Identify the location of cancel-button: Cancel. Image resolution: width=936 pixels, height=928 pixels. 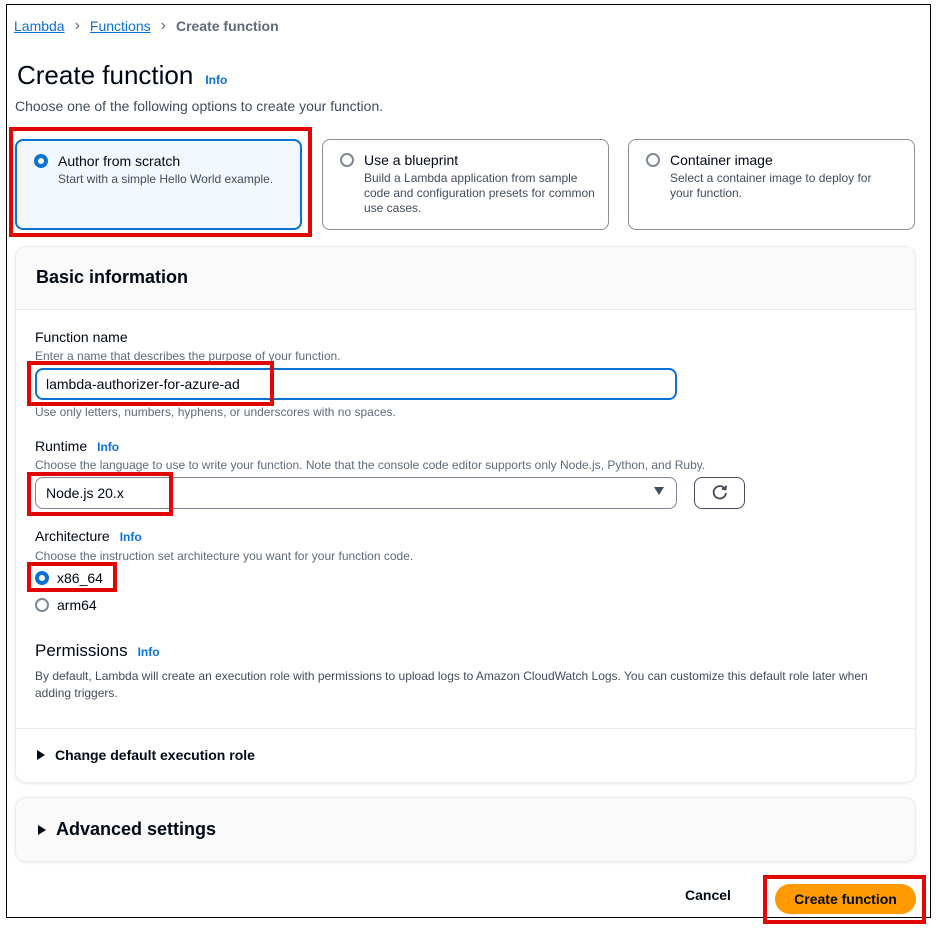
(708, 895).